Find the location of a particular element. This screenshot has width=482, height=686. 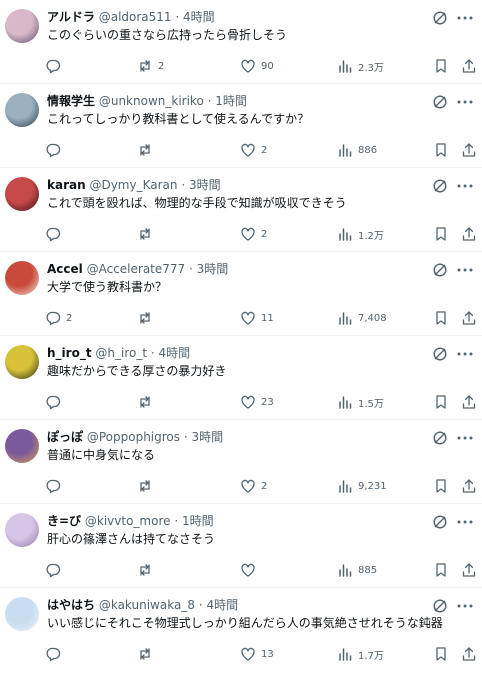

like-button: 13 is located at coordinates (257, 654).